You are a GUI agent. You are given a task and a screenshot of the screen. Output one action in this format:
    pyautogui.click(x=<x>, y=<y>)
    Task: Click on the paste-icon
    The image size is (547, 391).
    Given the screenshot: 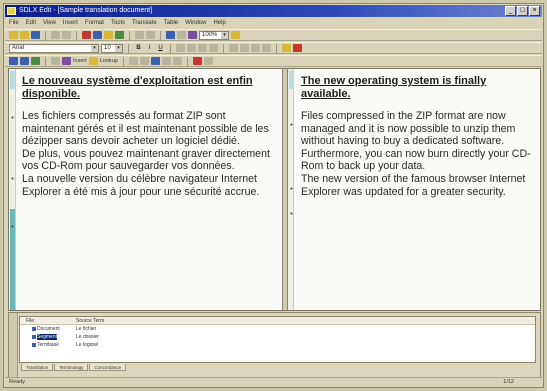 What is the action you would take?
    pyautogui.click(x=108, y=35)
    